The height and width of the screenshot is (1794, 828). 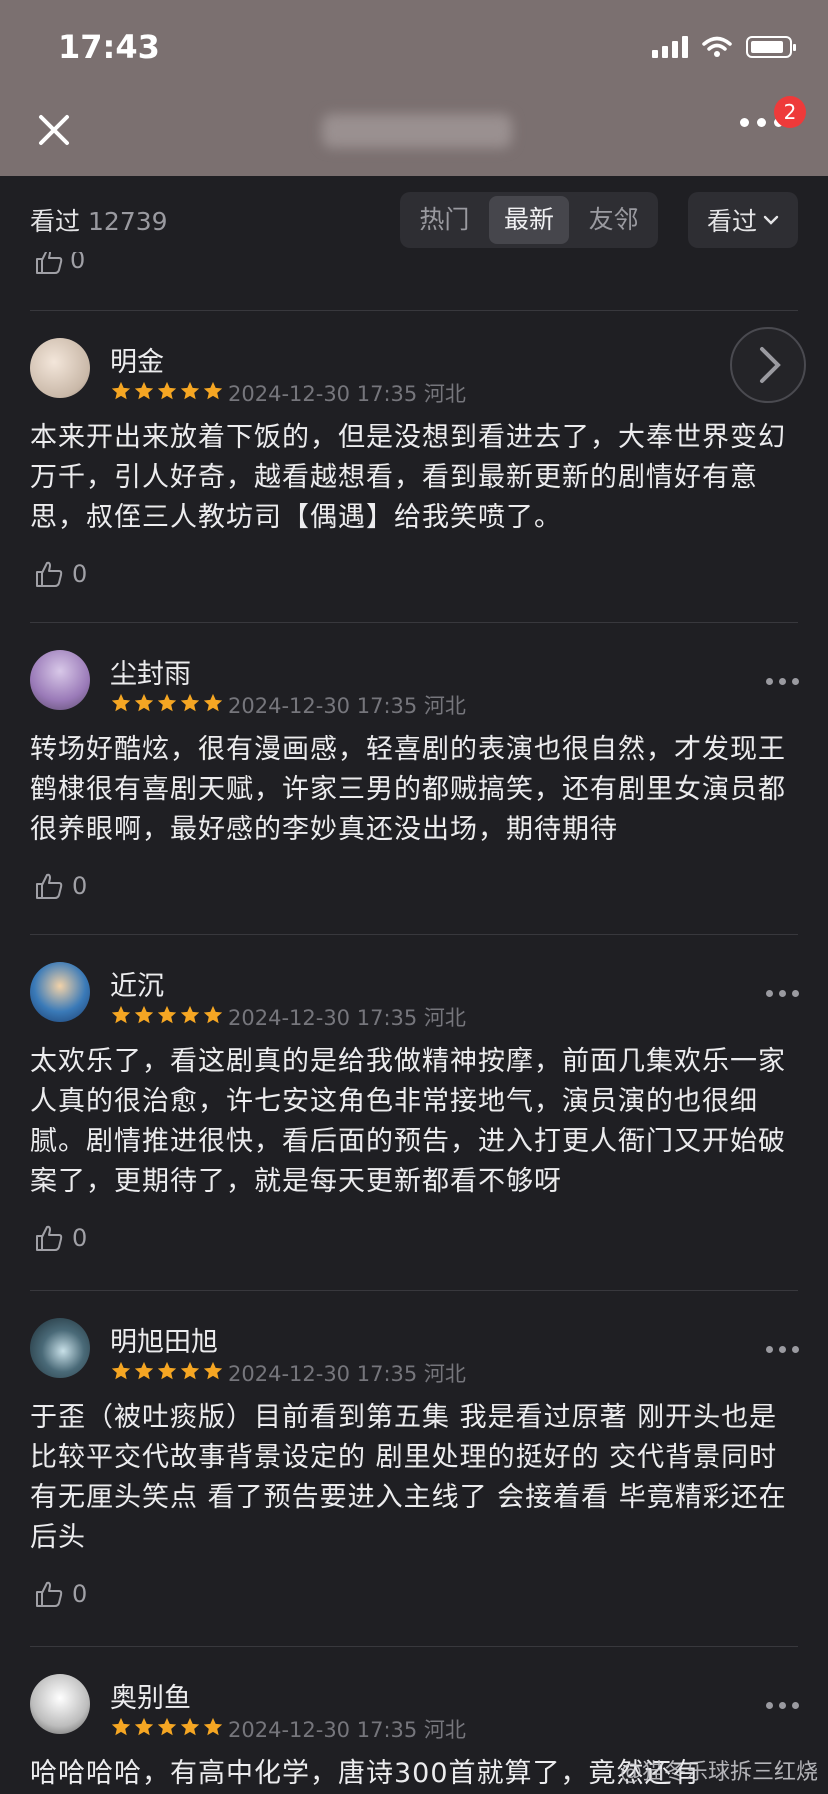 I want to click on next-arrow-button, so click(x=768, y=365).